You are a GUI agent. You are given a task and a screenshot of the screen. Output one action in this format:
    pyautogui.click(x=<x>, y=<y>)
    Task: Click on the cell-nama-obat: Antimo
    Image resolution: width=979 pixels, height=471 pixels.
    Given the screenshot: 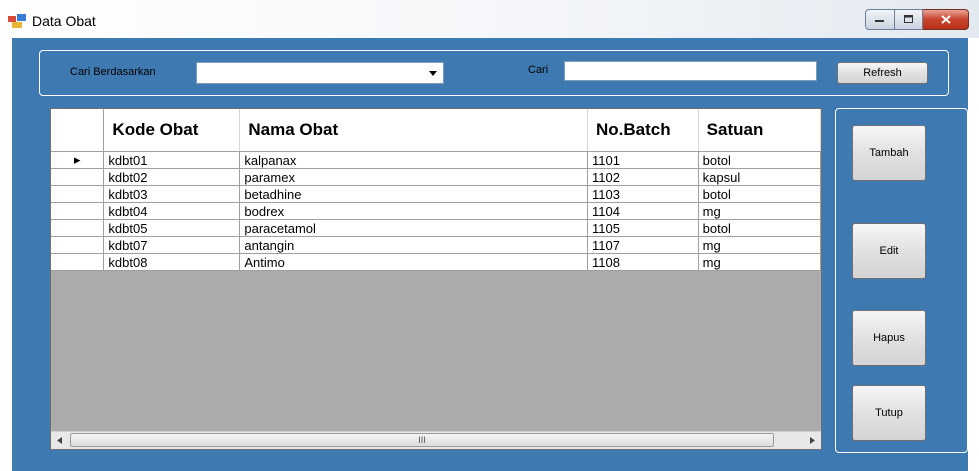 What is the action you would take?
    pyautogui.click(x=414, y=262)
    